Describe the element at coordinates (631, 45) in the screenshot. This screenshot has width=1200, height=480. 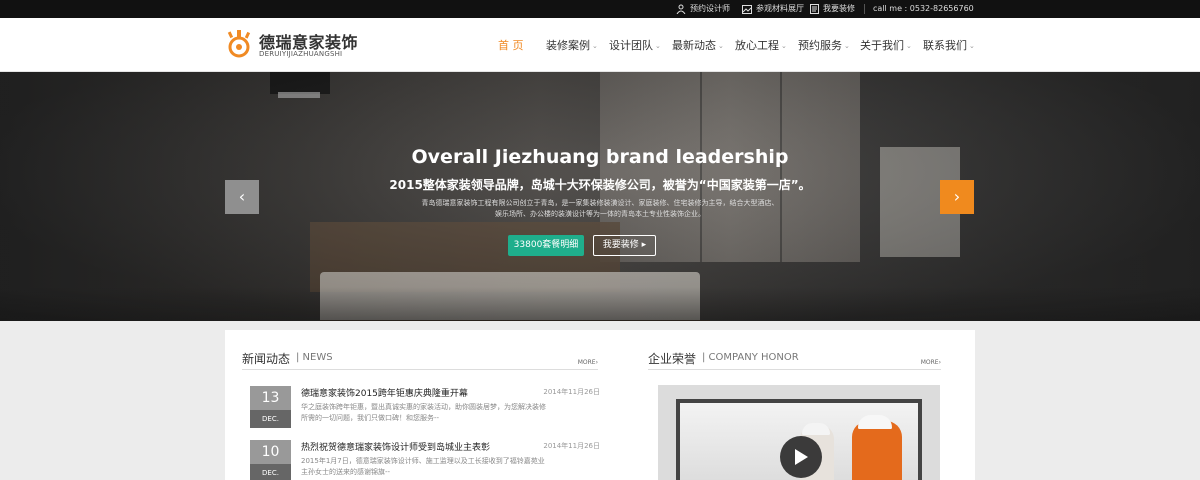
I see `nav-item-label: 设计团队` at that location.